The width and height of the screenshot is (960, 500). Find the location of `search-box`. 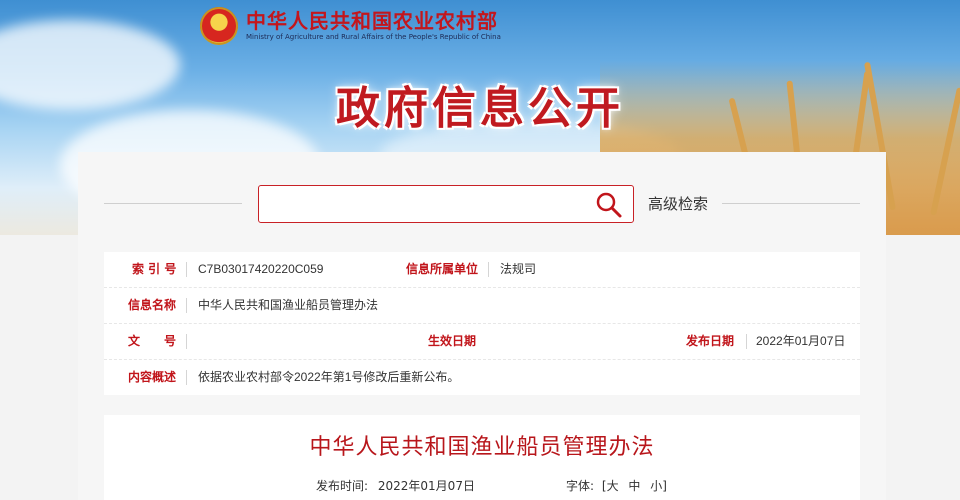

search-box is located at coordinates (446, 204).